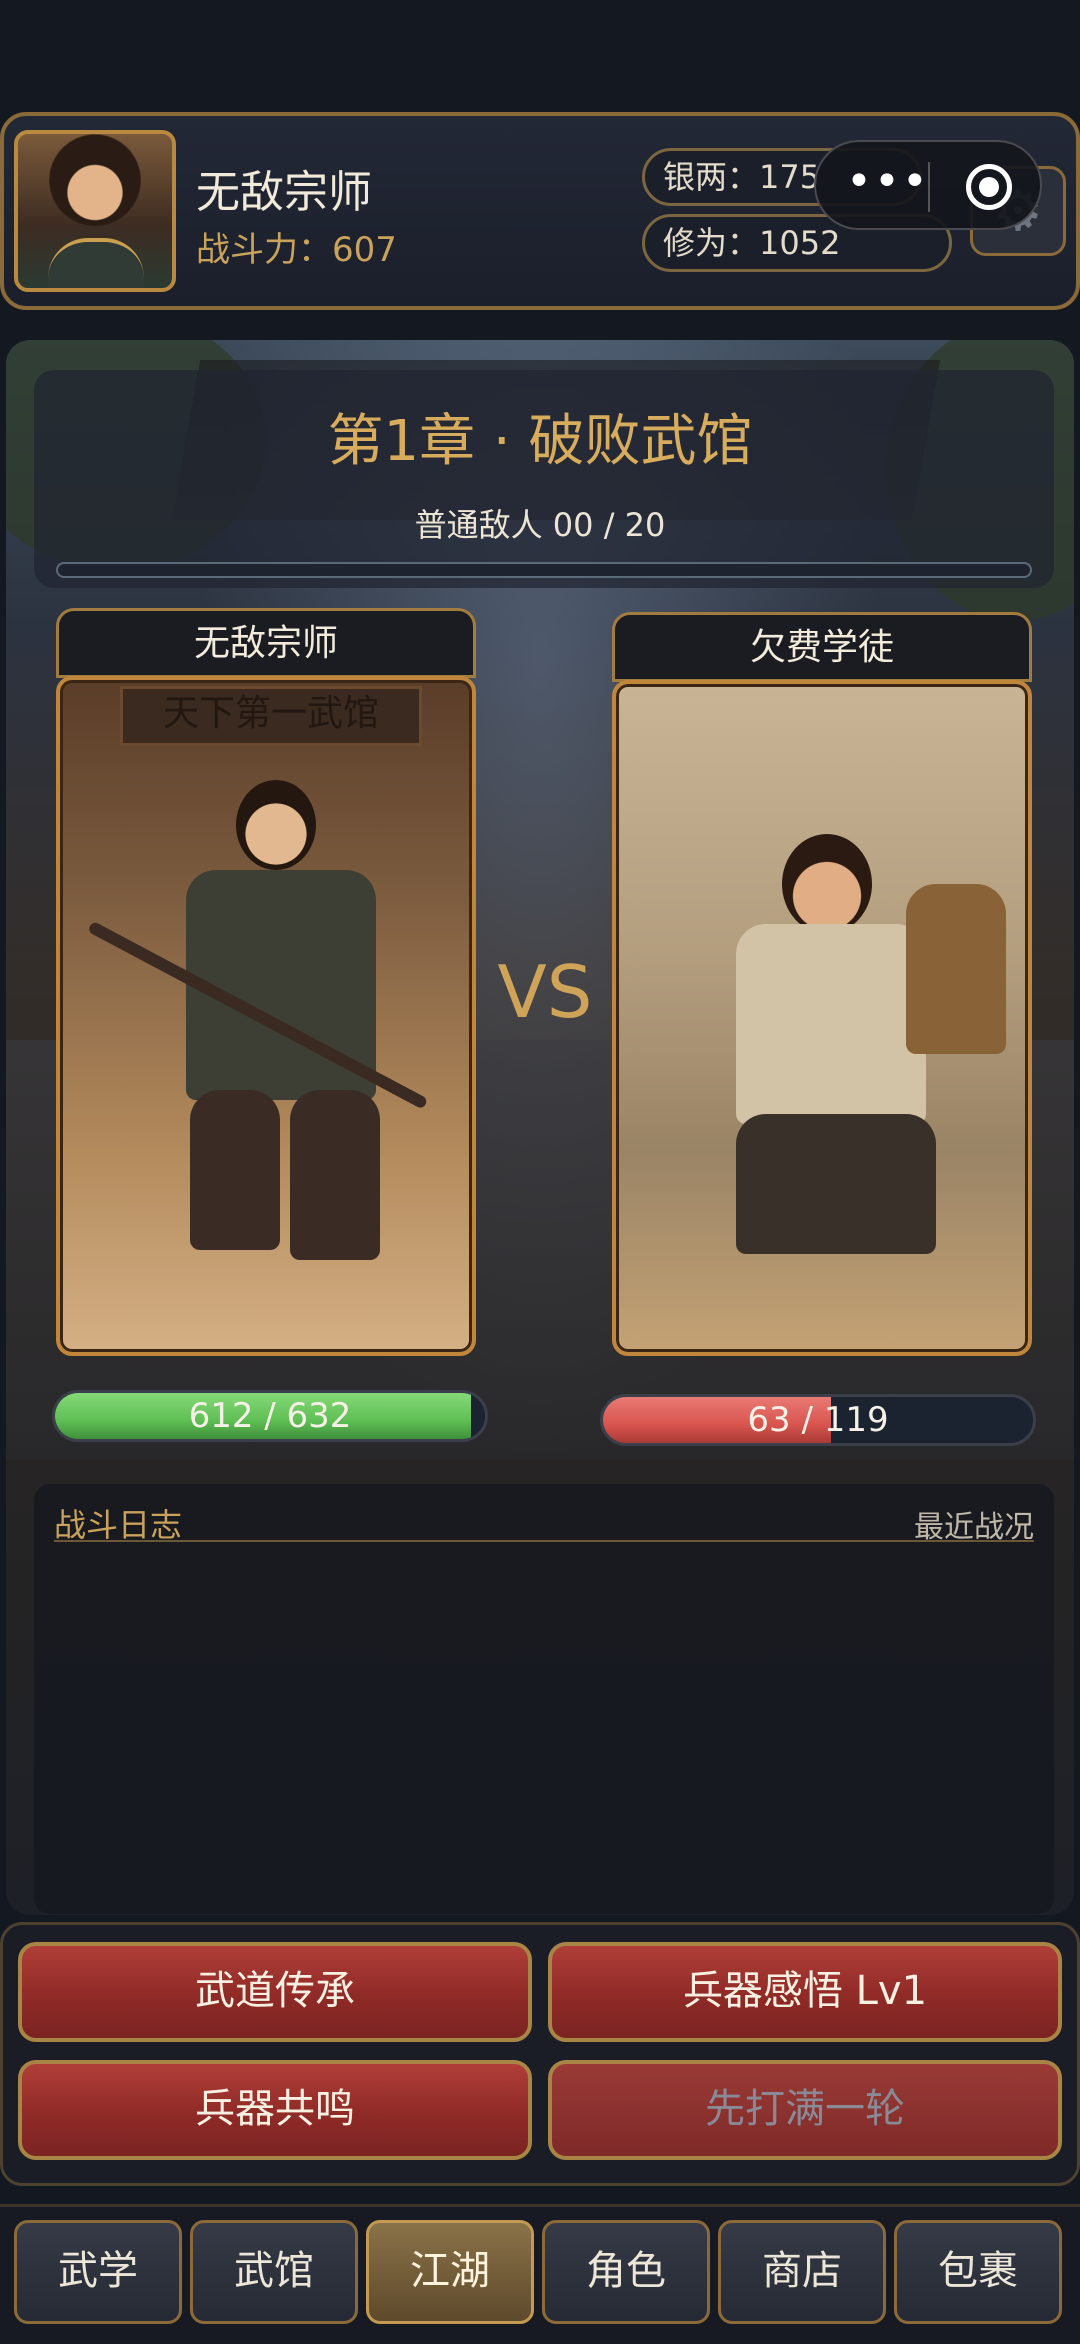 The height and width of the screenshot is (2344, 1080). I want to click on capsule-divider, so click(929, 187).